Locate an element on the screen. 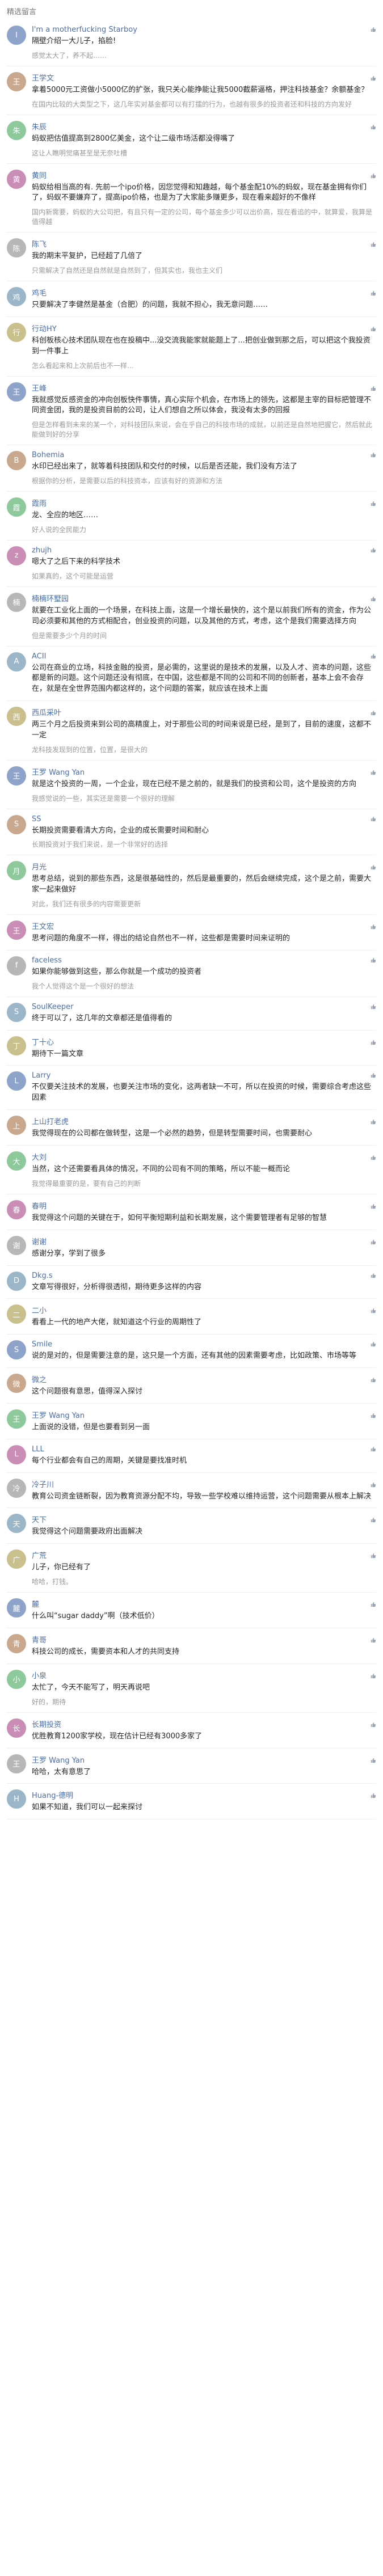 This screenshot has height=2576, width=383. avatar: H is located at coordinates (16, 1799).